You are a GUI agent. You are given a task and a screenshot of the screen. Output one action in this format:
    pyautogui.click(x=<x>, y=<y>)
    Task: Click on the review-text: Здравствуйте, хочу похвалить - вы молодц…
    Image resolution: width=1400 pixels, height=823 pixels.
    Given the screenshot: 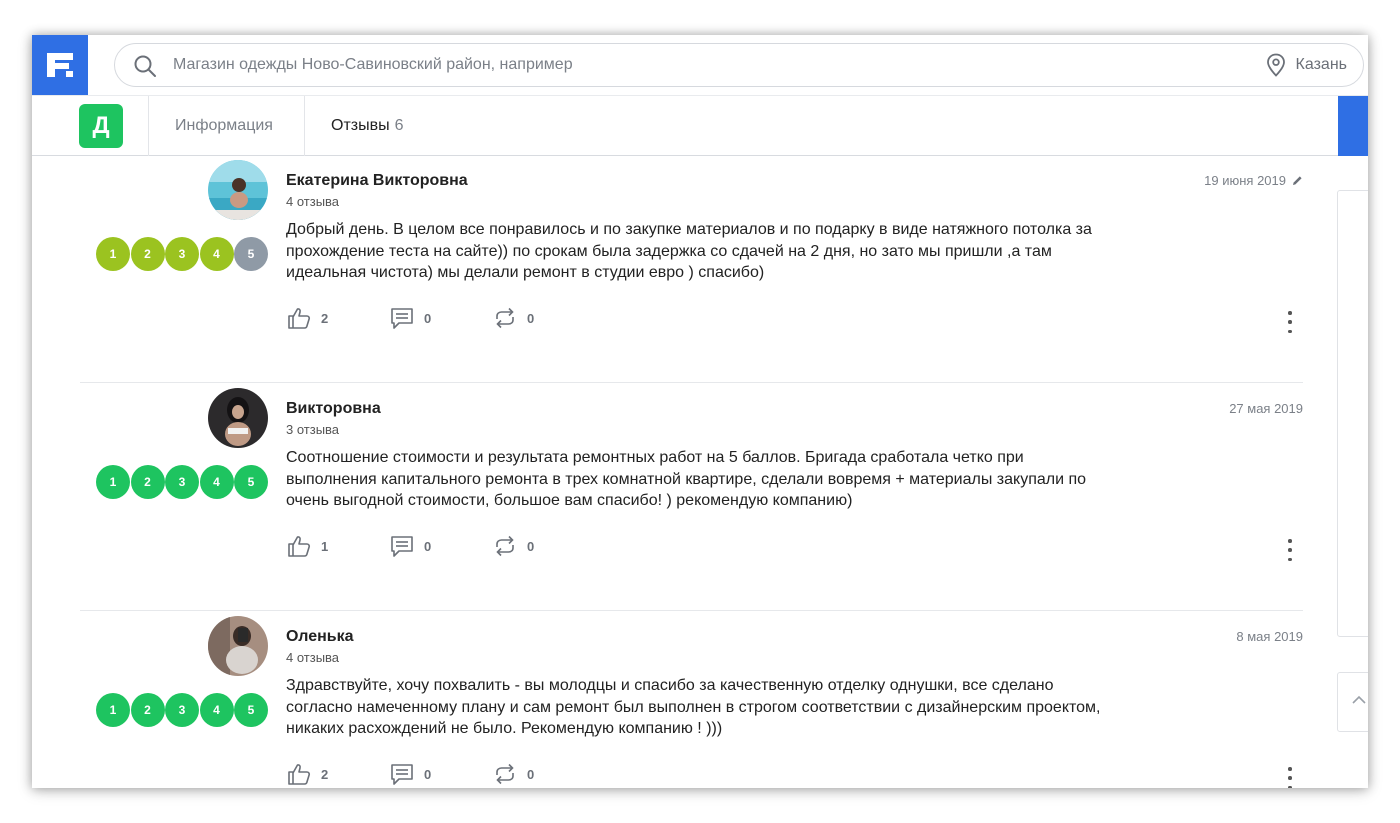 What is the action you would take?
    pyautogui.click(x=693, y=707)
    